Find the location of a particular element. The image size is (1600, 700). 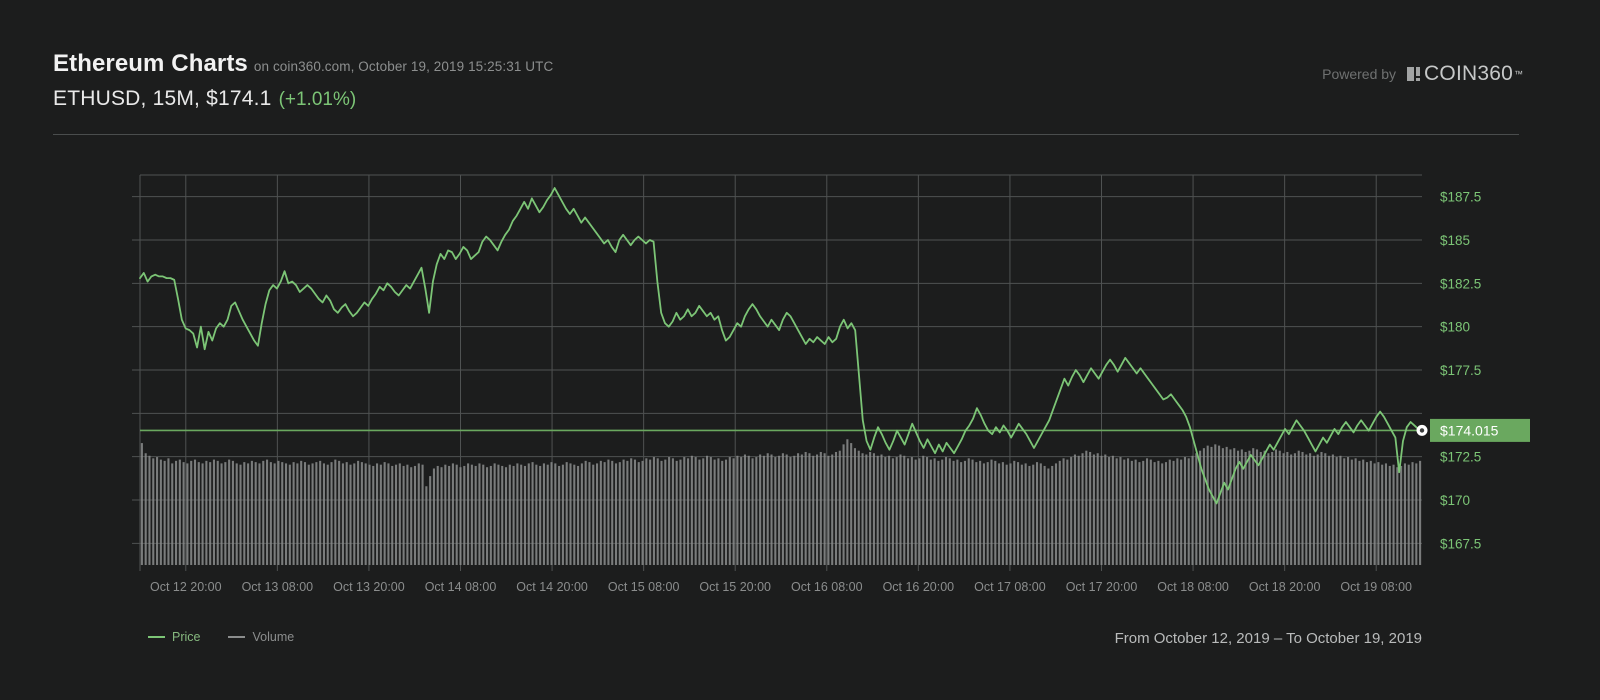

legend-swatch-price-icon is located at coordinates (156, 637).